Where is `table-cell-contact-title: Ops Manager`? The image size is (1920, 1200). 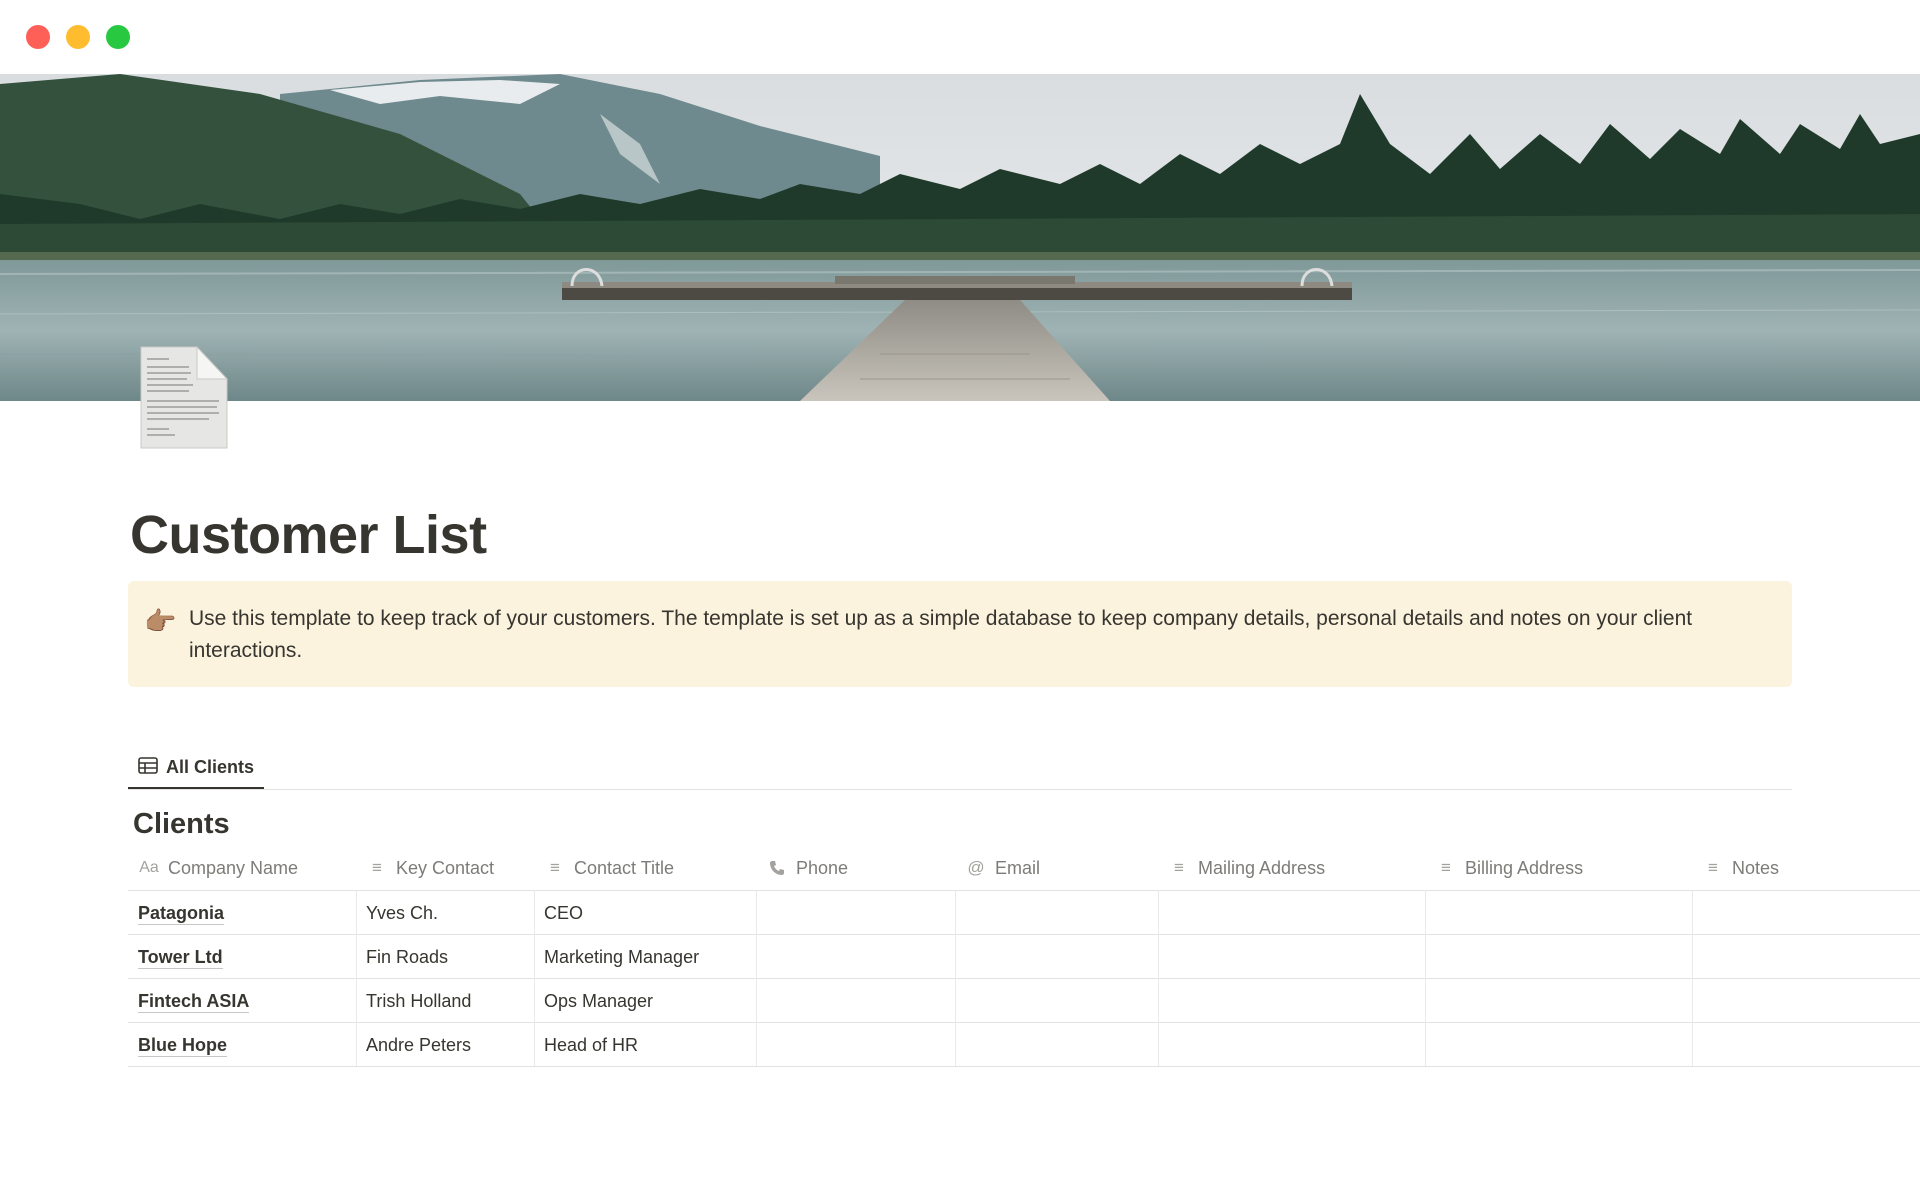
table-cell-contact-title: Ops Manager is located at coordinates (645, 1001).